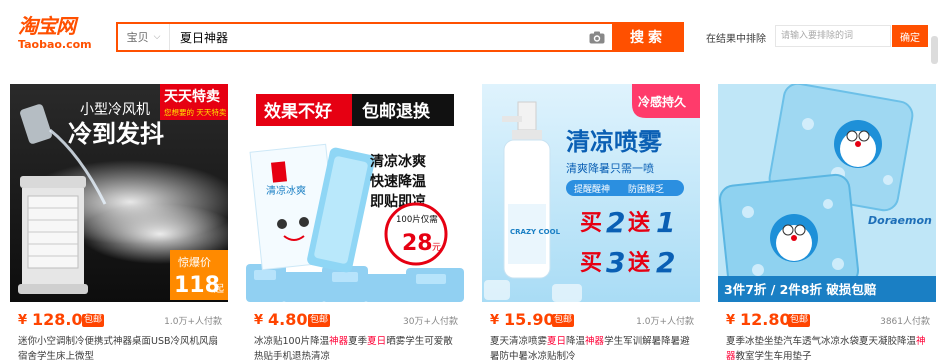 This screenshot has width=938, height=364. I want to click on img-send1: 送, so click(639, 223).